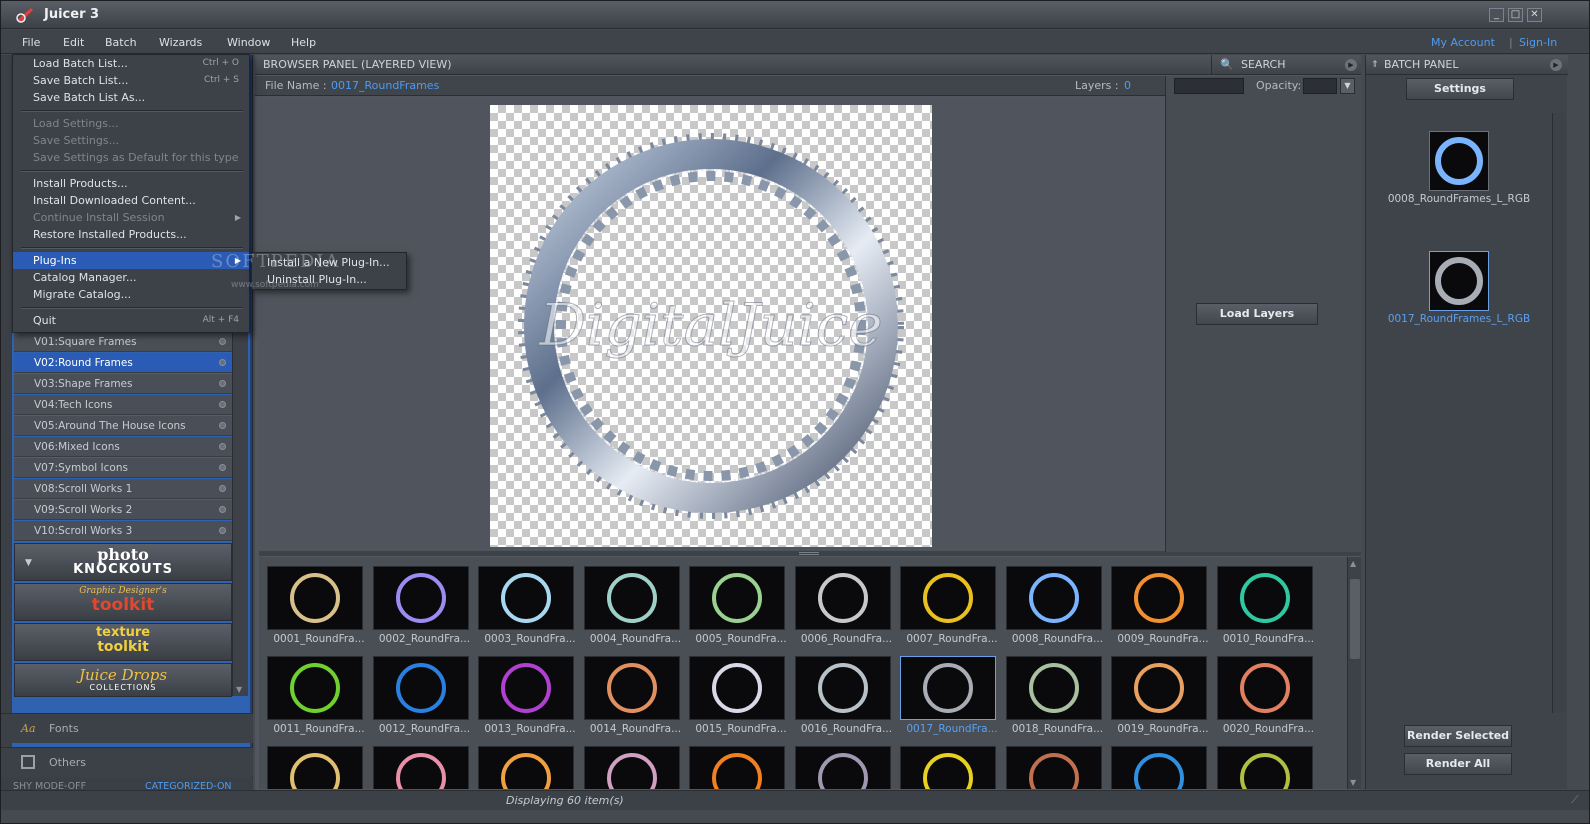  What do you see at coordinates (1556, 65) in the screenshot?
I see `batch-menu-icon: ▶` at bounding box center [1556, 65].